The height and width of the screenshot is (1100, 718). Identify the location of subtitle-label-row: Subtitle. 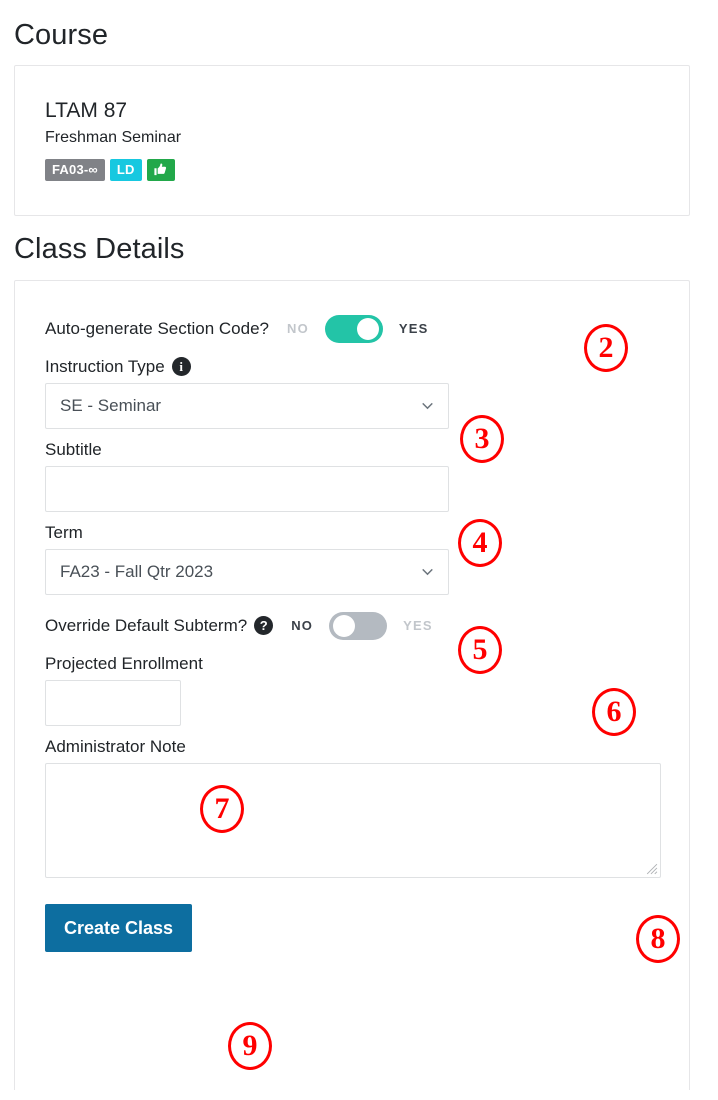
(352, 450).